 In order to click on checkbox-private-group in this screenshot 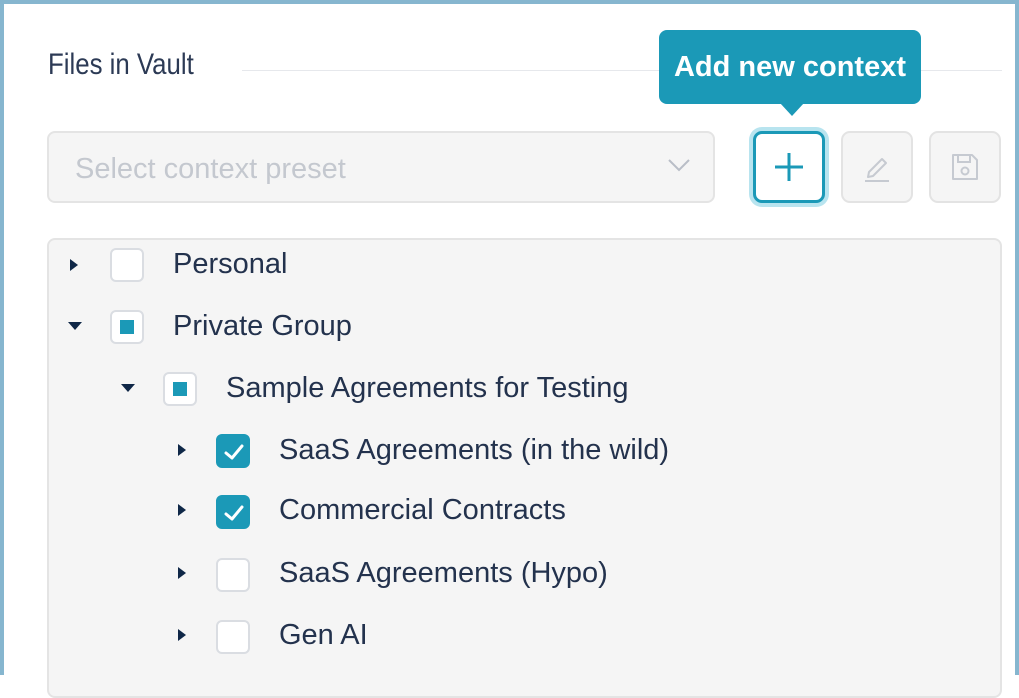, I will do `click(127, 327)`.